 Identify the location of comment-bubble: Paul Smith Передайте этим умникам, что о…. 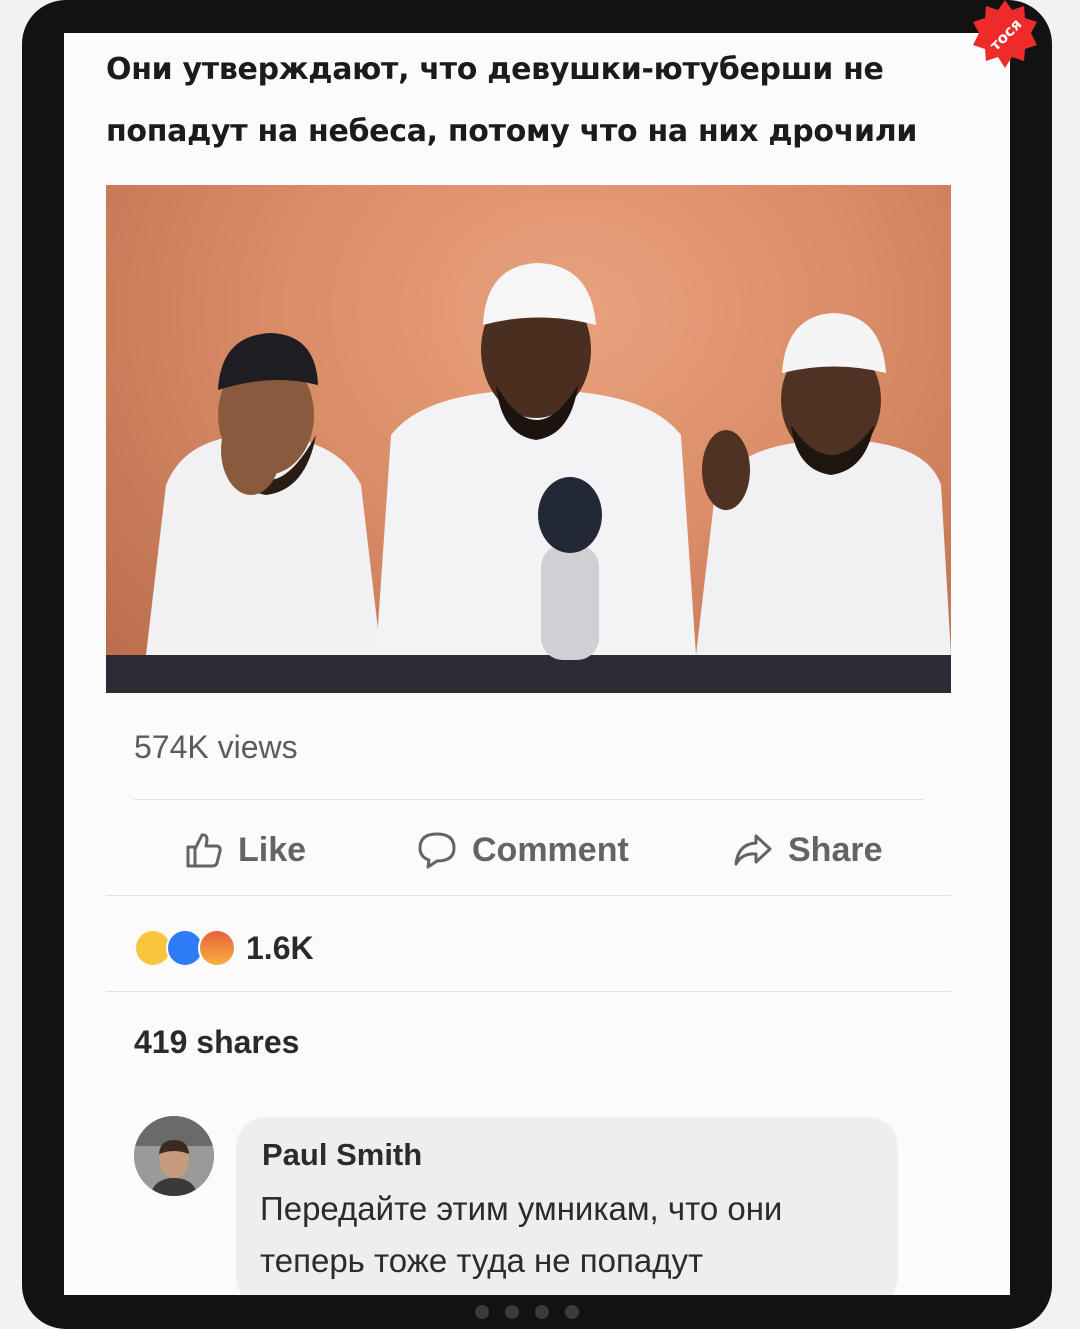
(567, 1206).